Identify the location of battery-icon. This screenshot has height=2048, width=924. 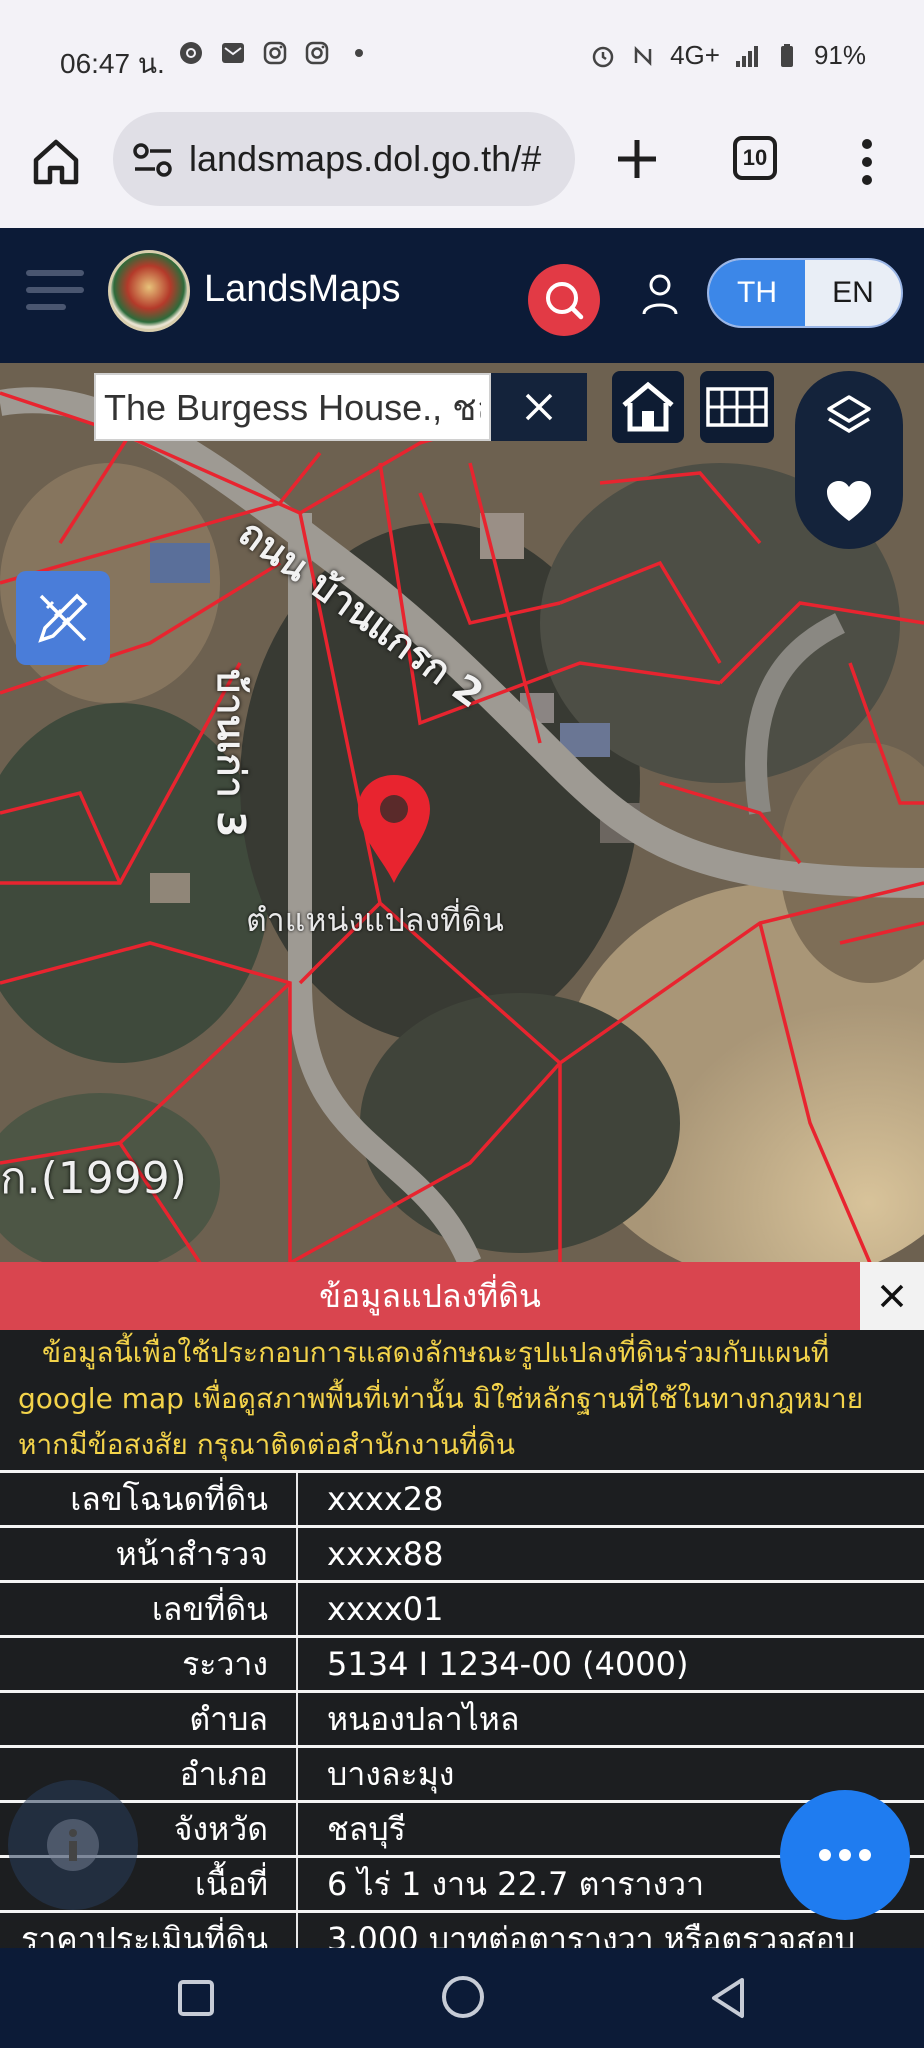
(786, 55).